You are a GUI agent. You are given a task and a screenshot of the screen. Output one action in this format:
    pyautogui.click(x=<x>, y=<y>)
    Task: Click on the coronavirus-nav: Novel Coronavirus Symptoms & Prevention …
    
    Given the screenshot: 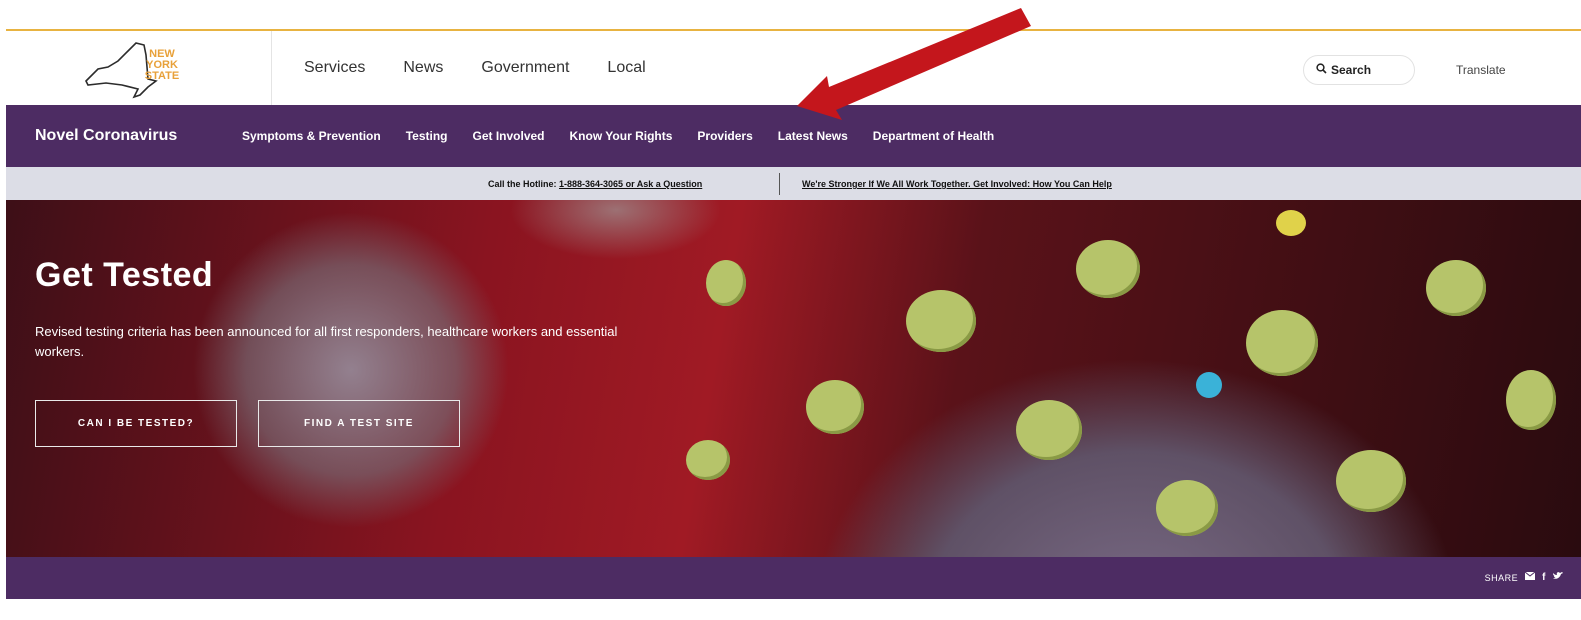 What is the action you would take?
    pyautogui.click(x=793, y=136)
    